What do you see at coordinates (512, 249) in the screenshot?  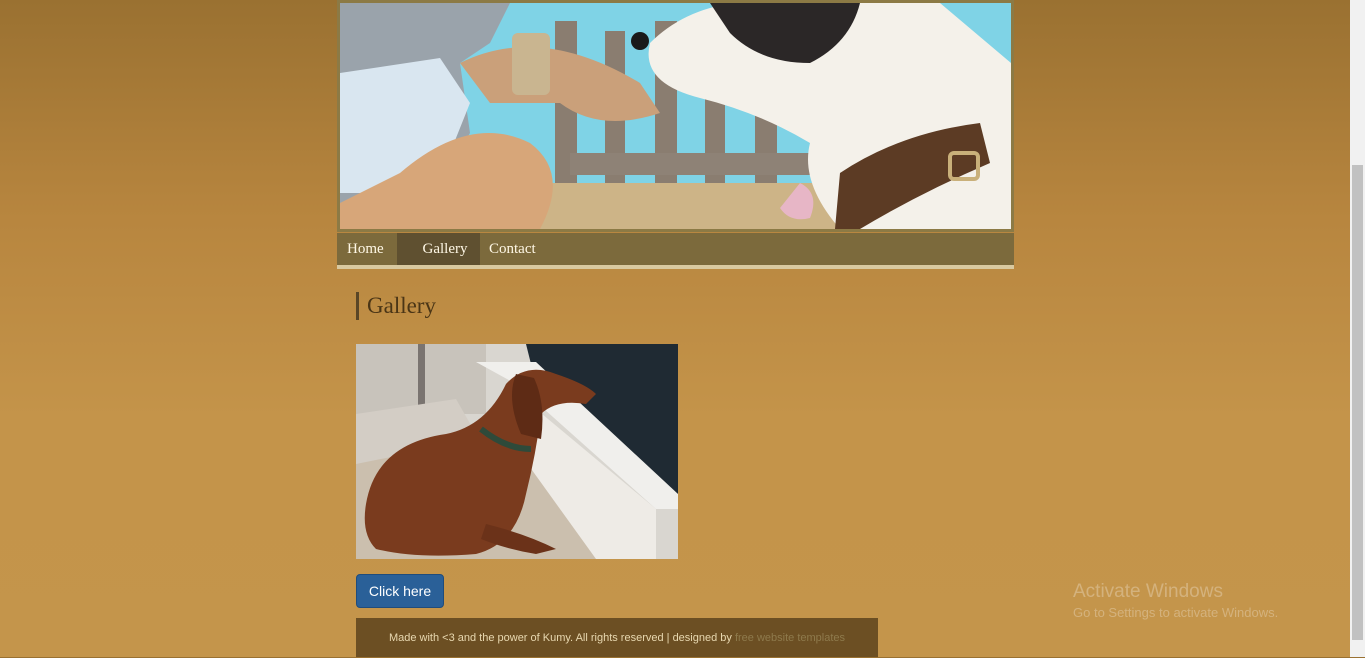 I see `nav-contact-link: Contact` at bounding box center [512, 249].